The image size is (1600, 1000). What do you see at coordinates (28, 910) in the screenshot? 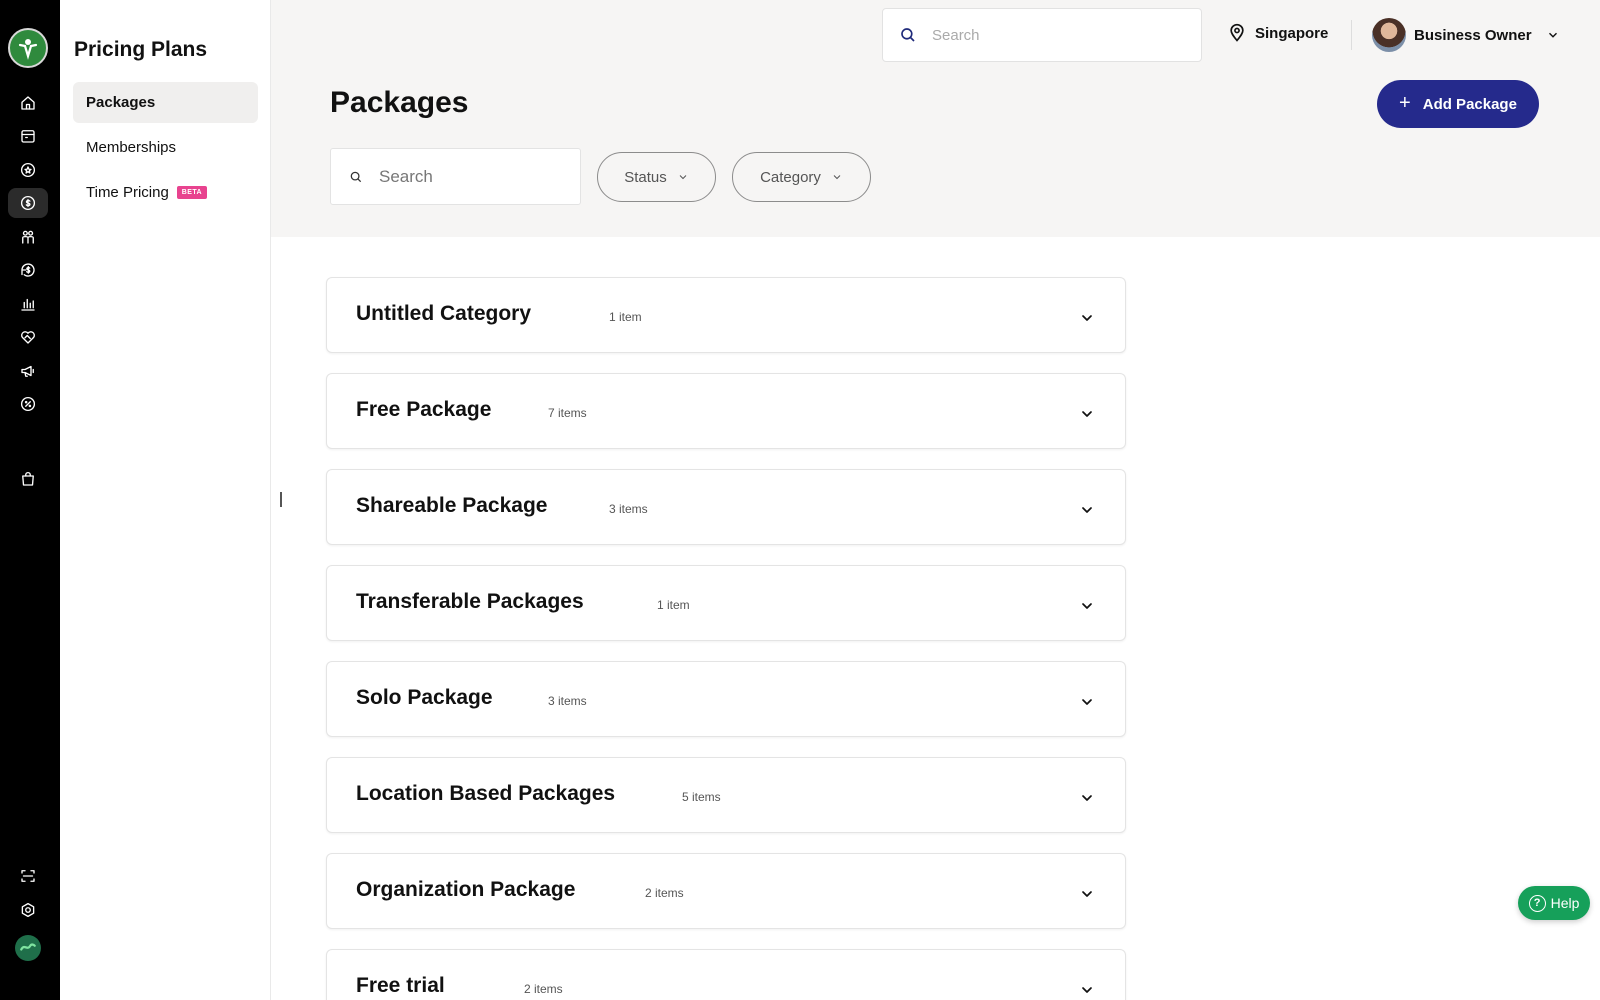
I see `settings-icon` at bounding box center [28, 910].